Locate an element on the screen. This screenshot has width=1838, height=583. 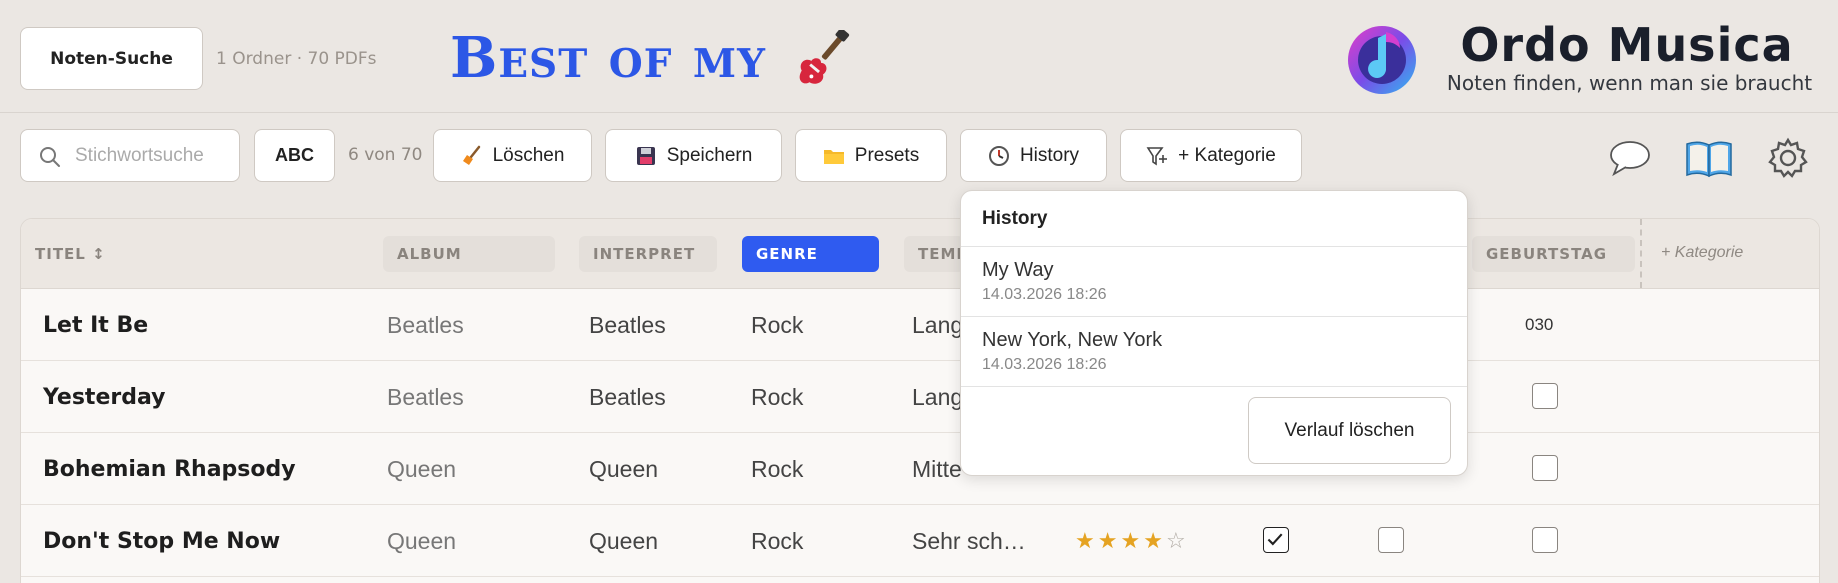
row-title: Bohemian Rhapsody is located at coordinates (169, 469).